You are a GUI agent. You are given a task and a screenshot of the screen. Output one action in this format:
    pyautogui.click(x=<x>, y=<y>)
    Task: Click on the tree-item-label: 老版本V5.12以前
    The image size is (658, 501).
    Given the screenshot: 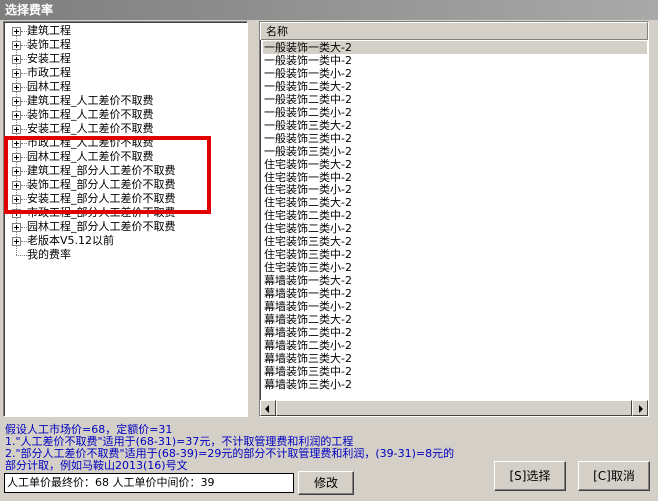 What is the action you would take?
    pyautogui.click(x=71, y=240)
    